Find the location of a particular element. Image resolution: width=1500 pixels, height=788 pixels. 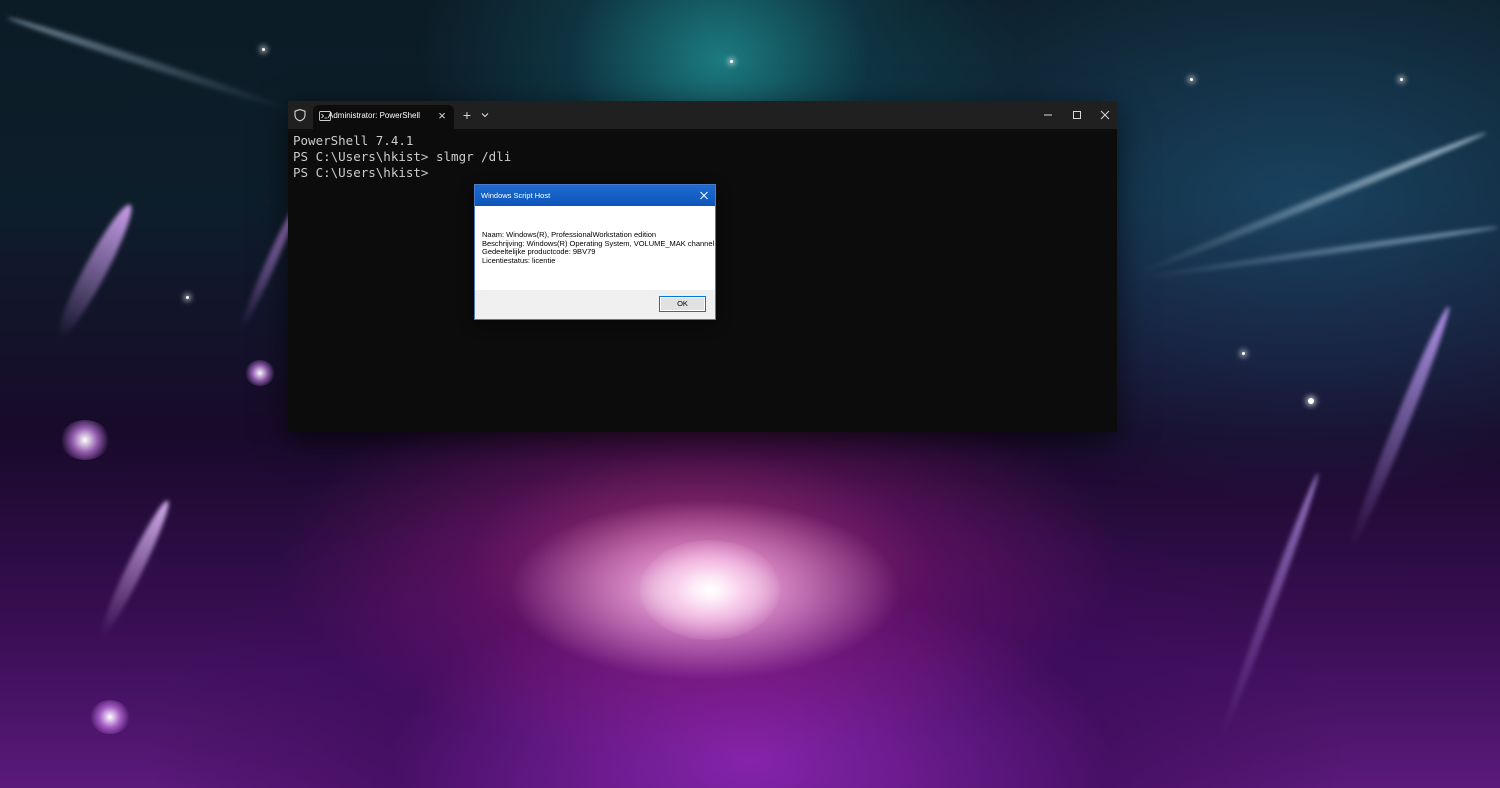

maximize-button is located at coordinates (1077, 115).